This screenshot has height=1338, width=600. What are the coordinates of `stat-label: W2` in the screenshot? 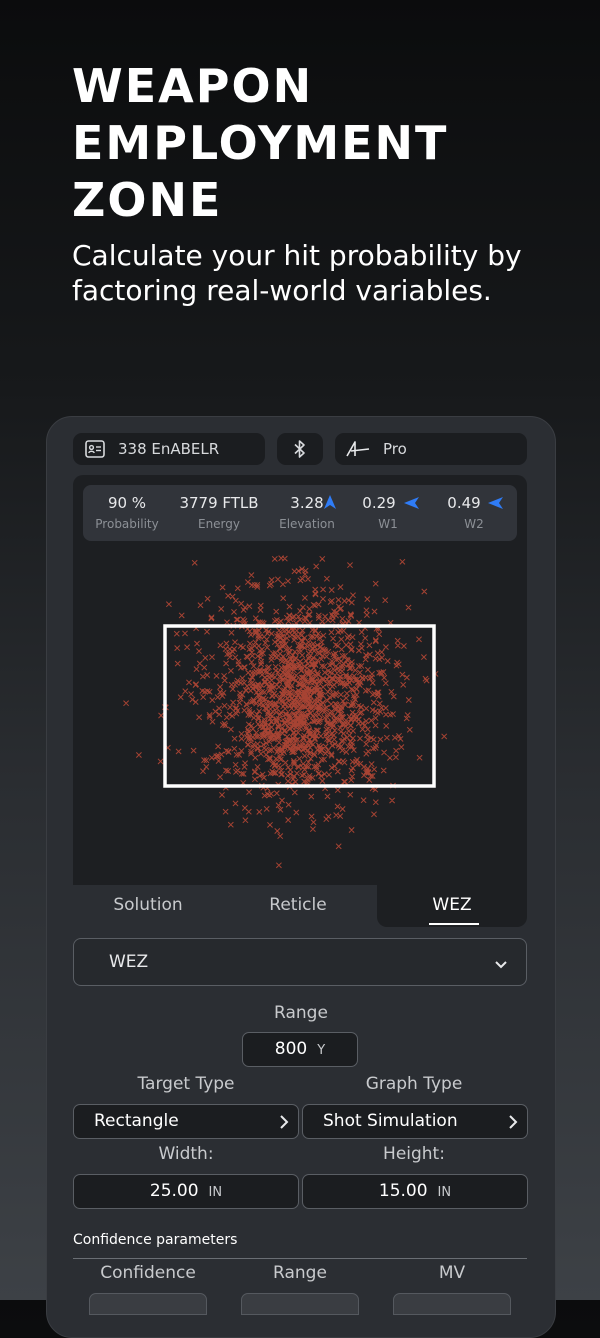 It's located at (474, 524).